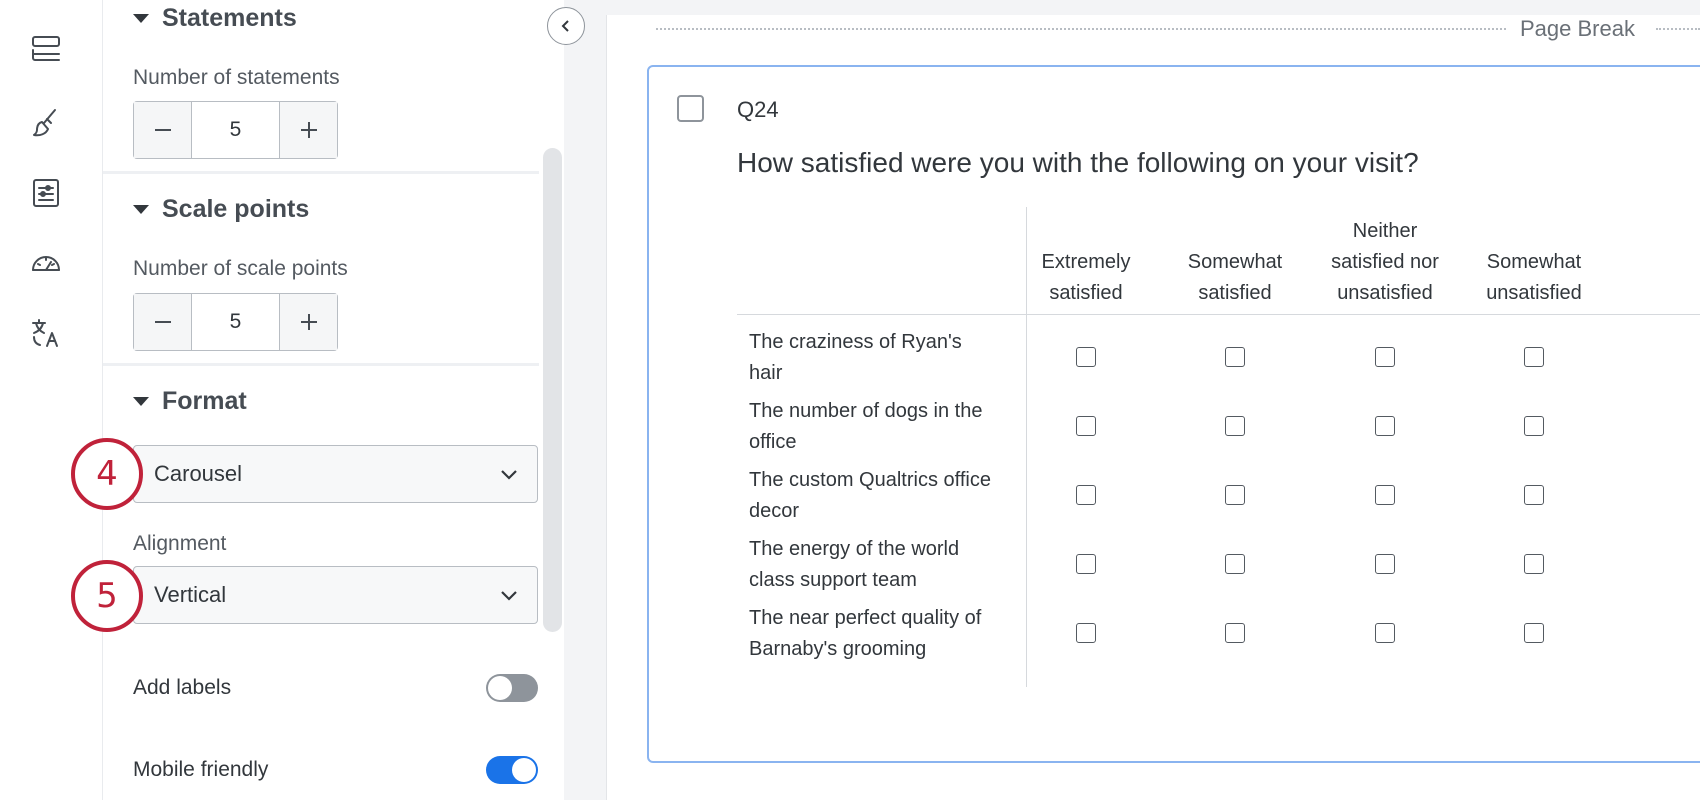 The height and width of the screenshot is (800, 1700). I want to click on page-break: Page Break, so click(1178, 29).